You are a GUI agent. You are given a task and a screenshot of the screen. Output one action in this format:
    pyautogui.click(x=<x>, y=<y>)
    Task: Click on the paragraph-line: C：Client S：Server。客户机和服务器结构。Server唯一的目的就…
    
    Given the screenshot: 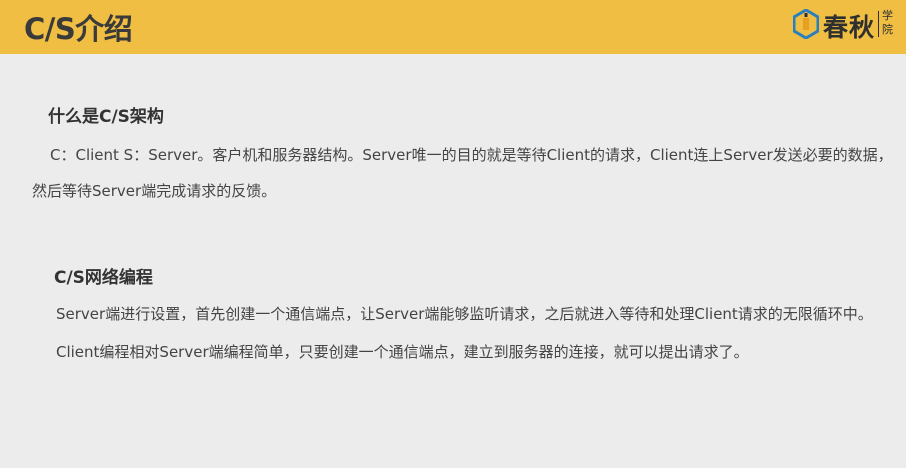 What is the action you would take?
    pyautogui.click(x=471, y=155)
    